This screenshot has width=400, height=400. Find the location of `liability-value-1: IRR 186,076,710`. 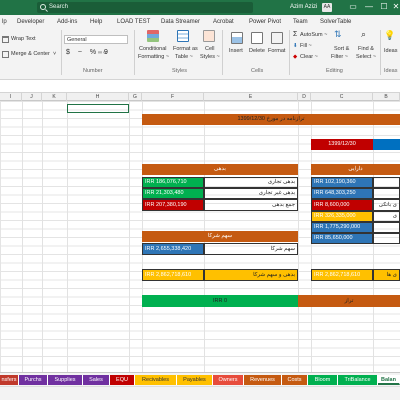

liability-value-1: IRR 186,076,710 is located at coordinates (173, 182).